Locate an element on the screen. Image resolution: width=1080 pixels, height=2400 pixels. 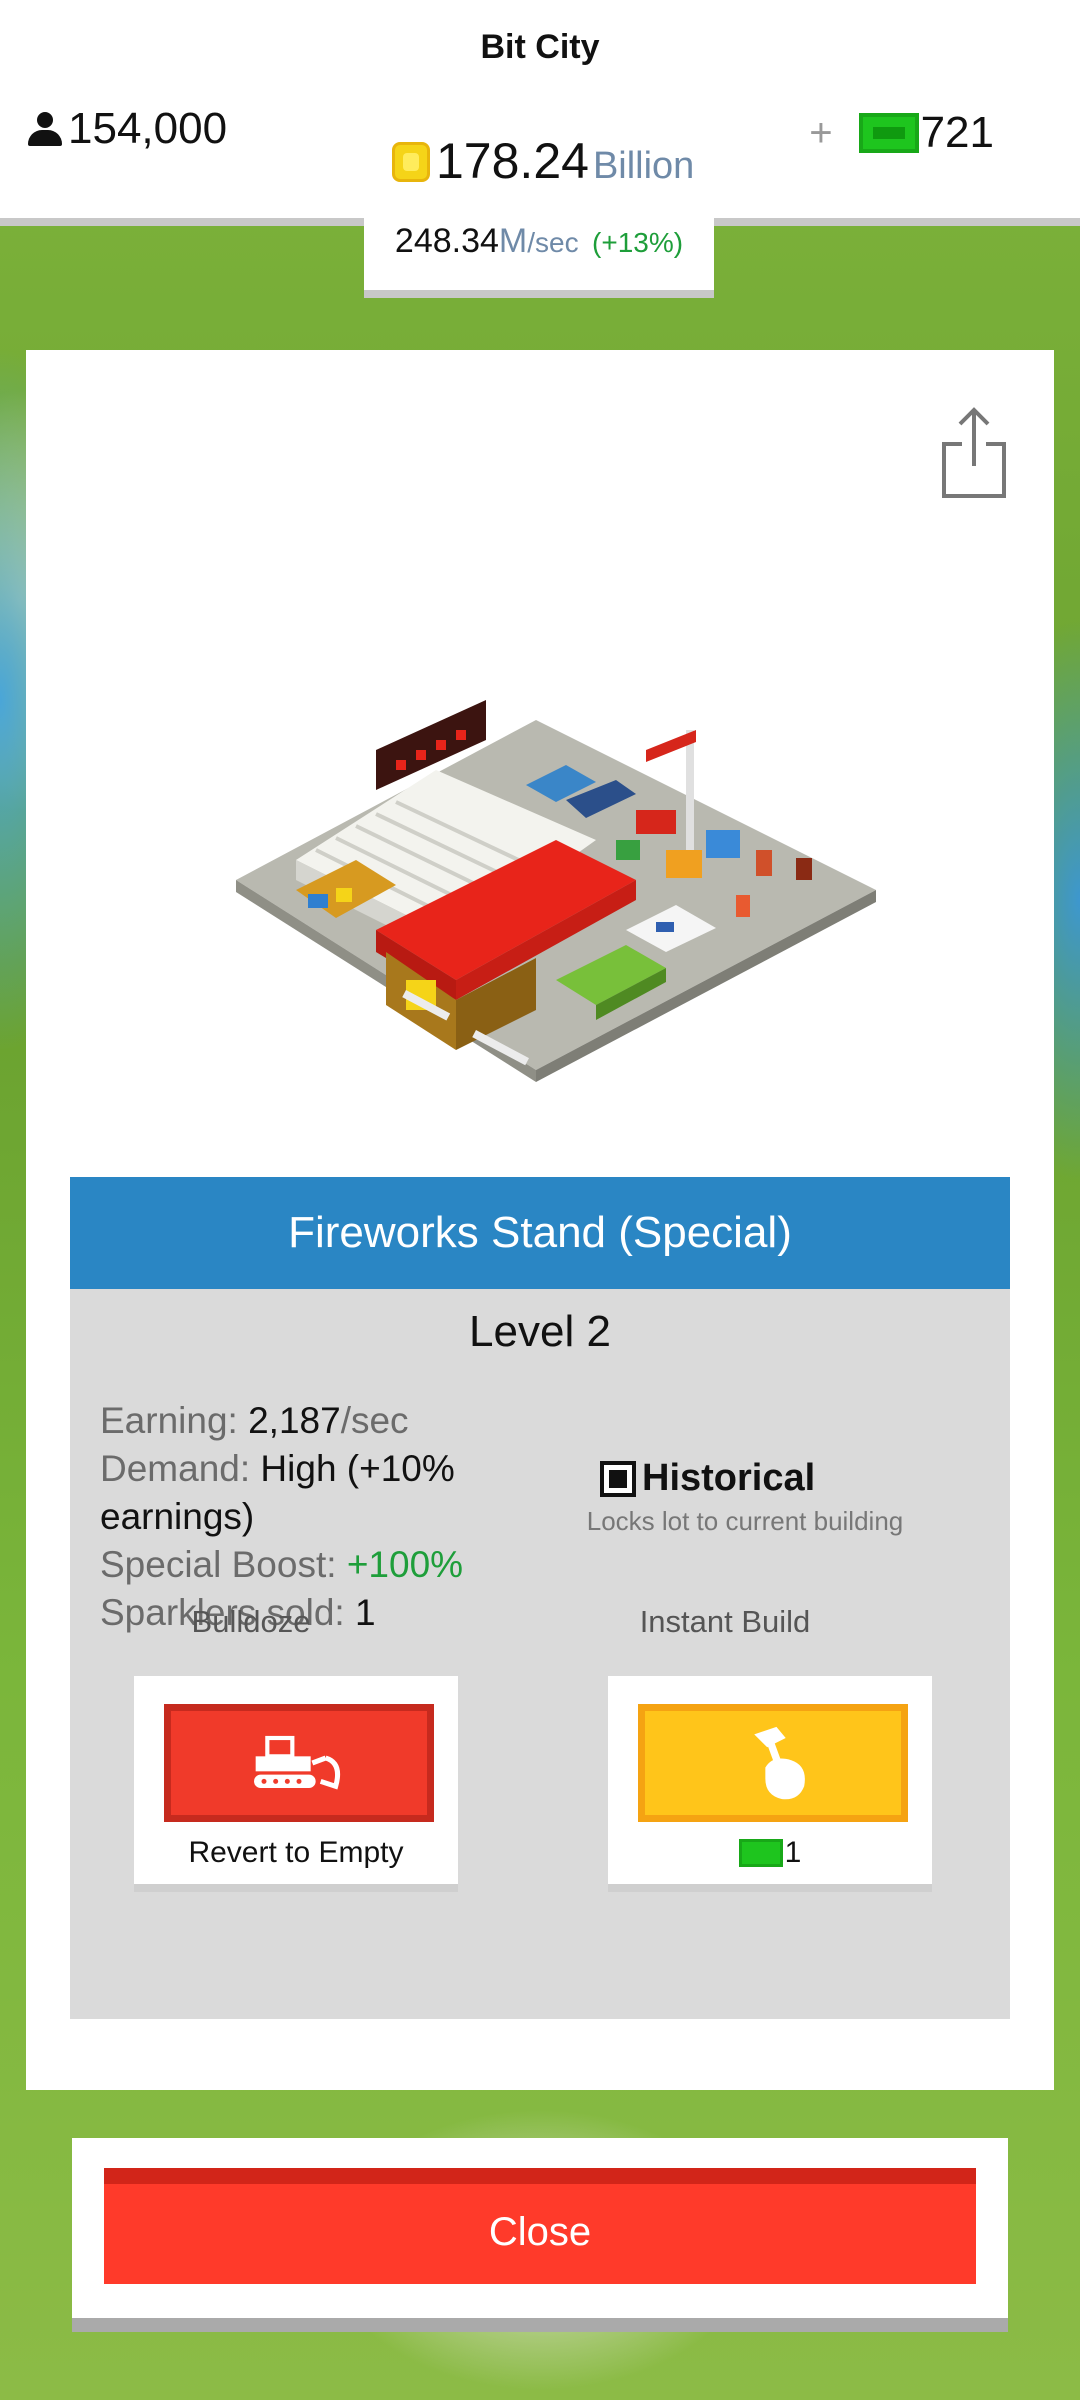
demand-label: Demand: is located at coordinates (175, 1468).